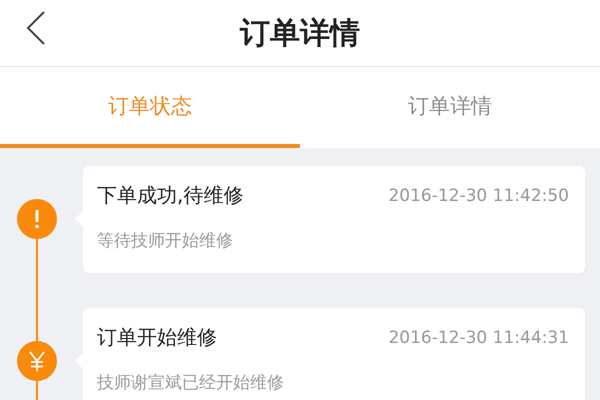 The image size is (600, 400). Describe the element at coordinates (37, 361) in the screenshot. I see `yen-icon` at that location.